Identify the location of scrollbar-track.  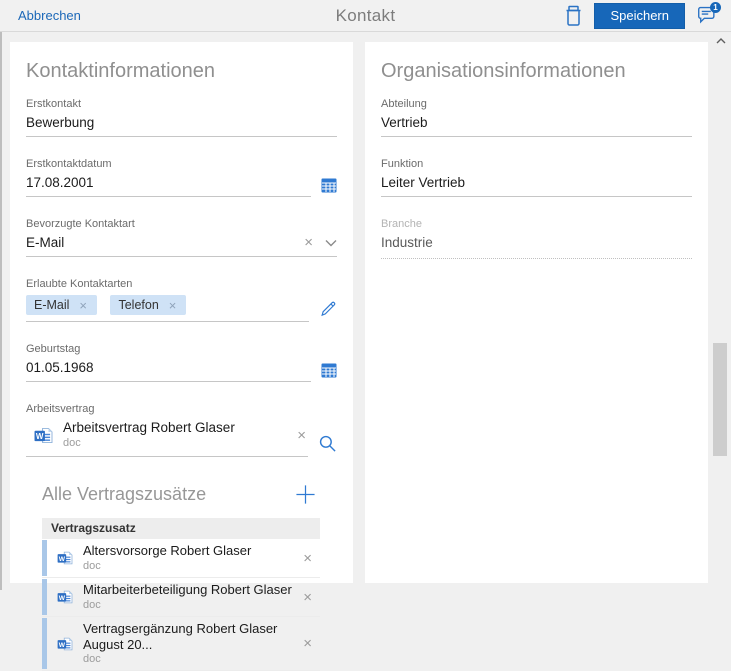
(720, 311).